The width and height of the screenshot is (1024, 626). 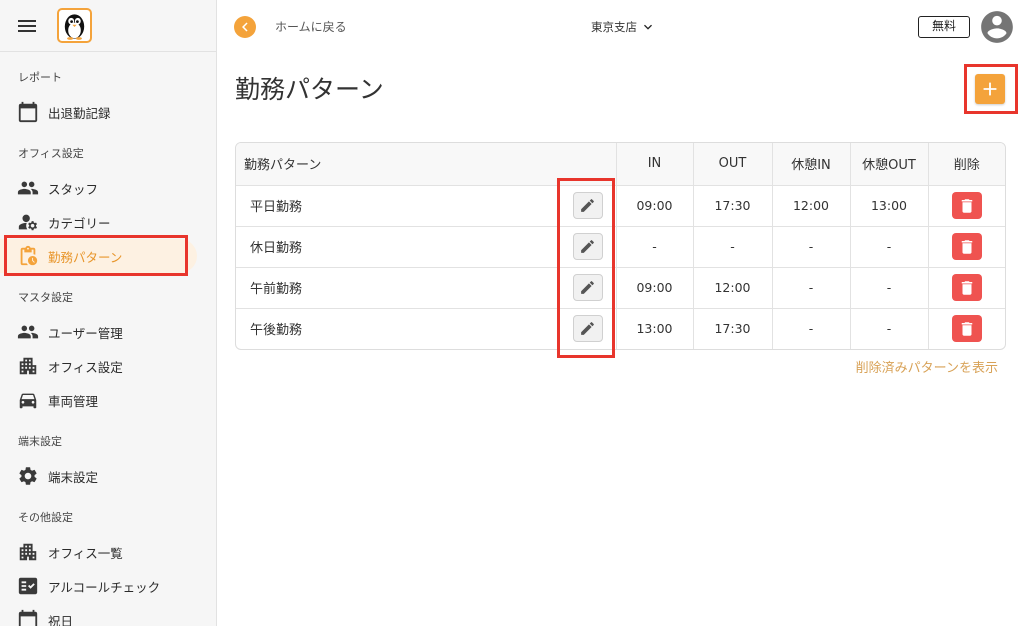 What do you see at coordinates (311, 27) in the screenshot?
I see `back-to-home-link: ホームに戻る` at bounding box center [311, 27].